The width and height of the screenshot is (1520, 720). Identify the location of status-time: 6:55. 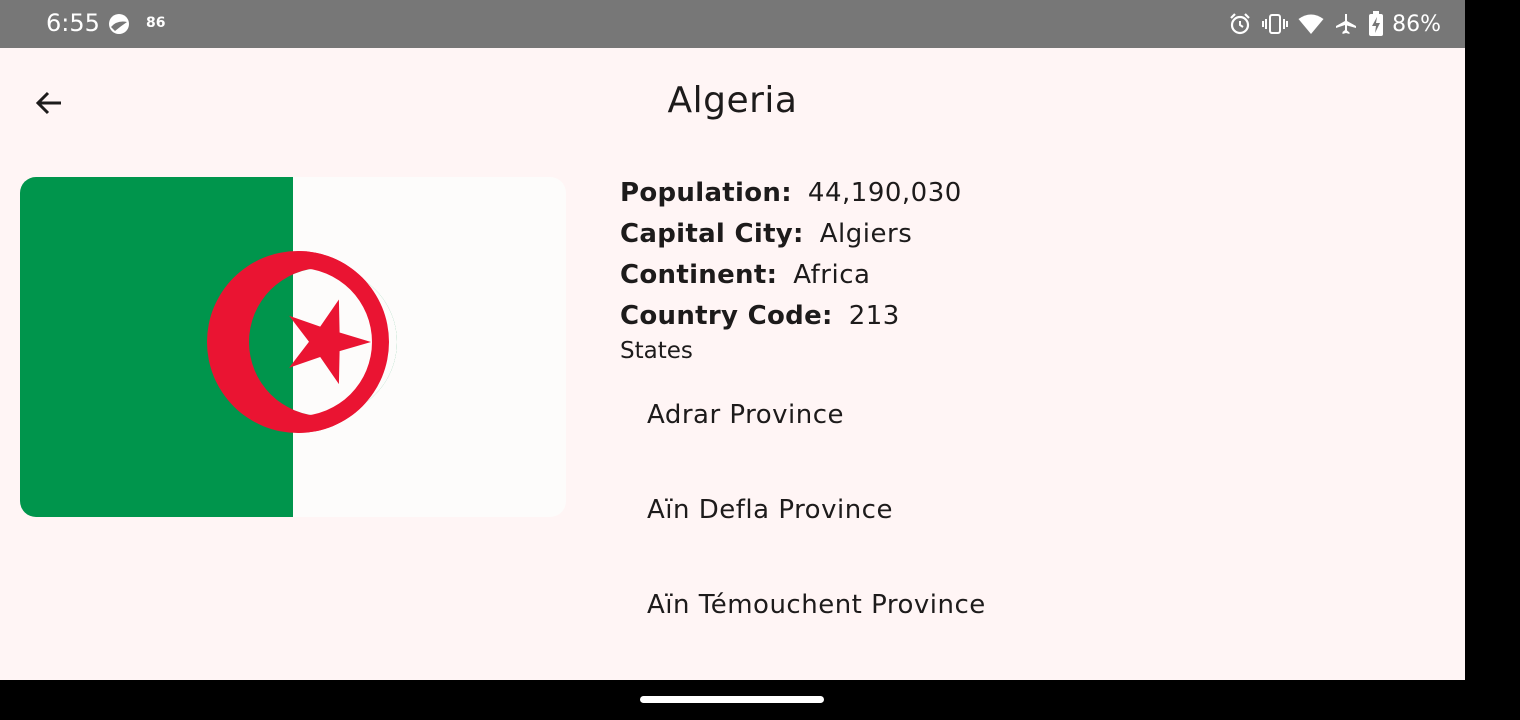
(73, 23).